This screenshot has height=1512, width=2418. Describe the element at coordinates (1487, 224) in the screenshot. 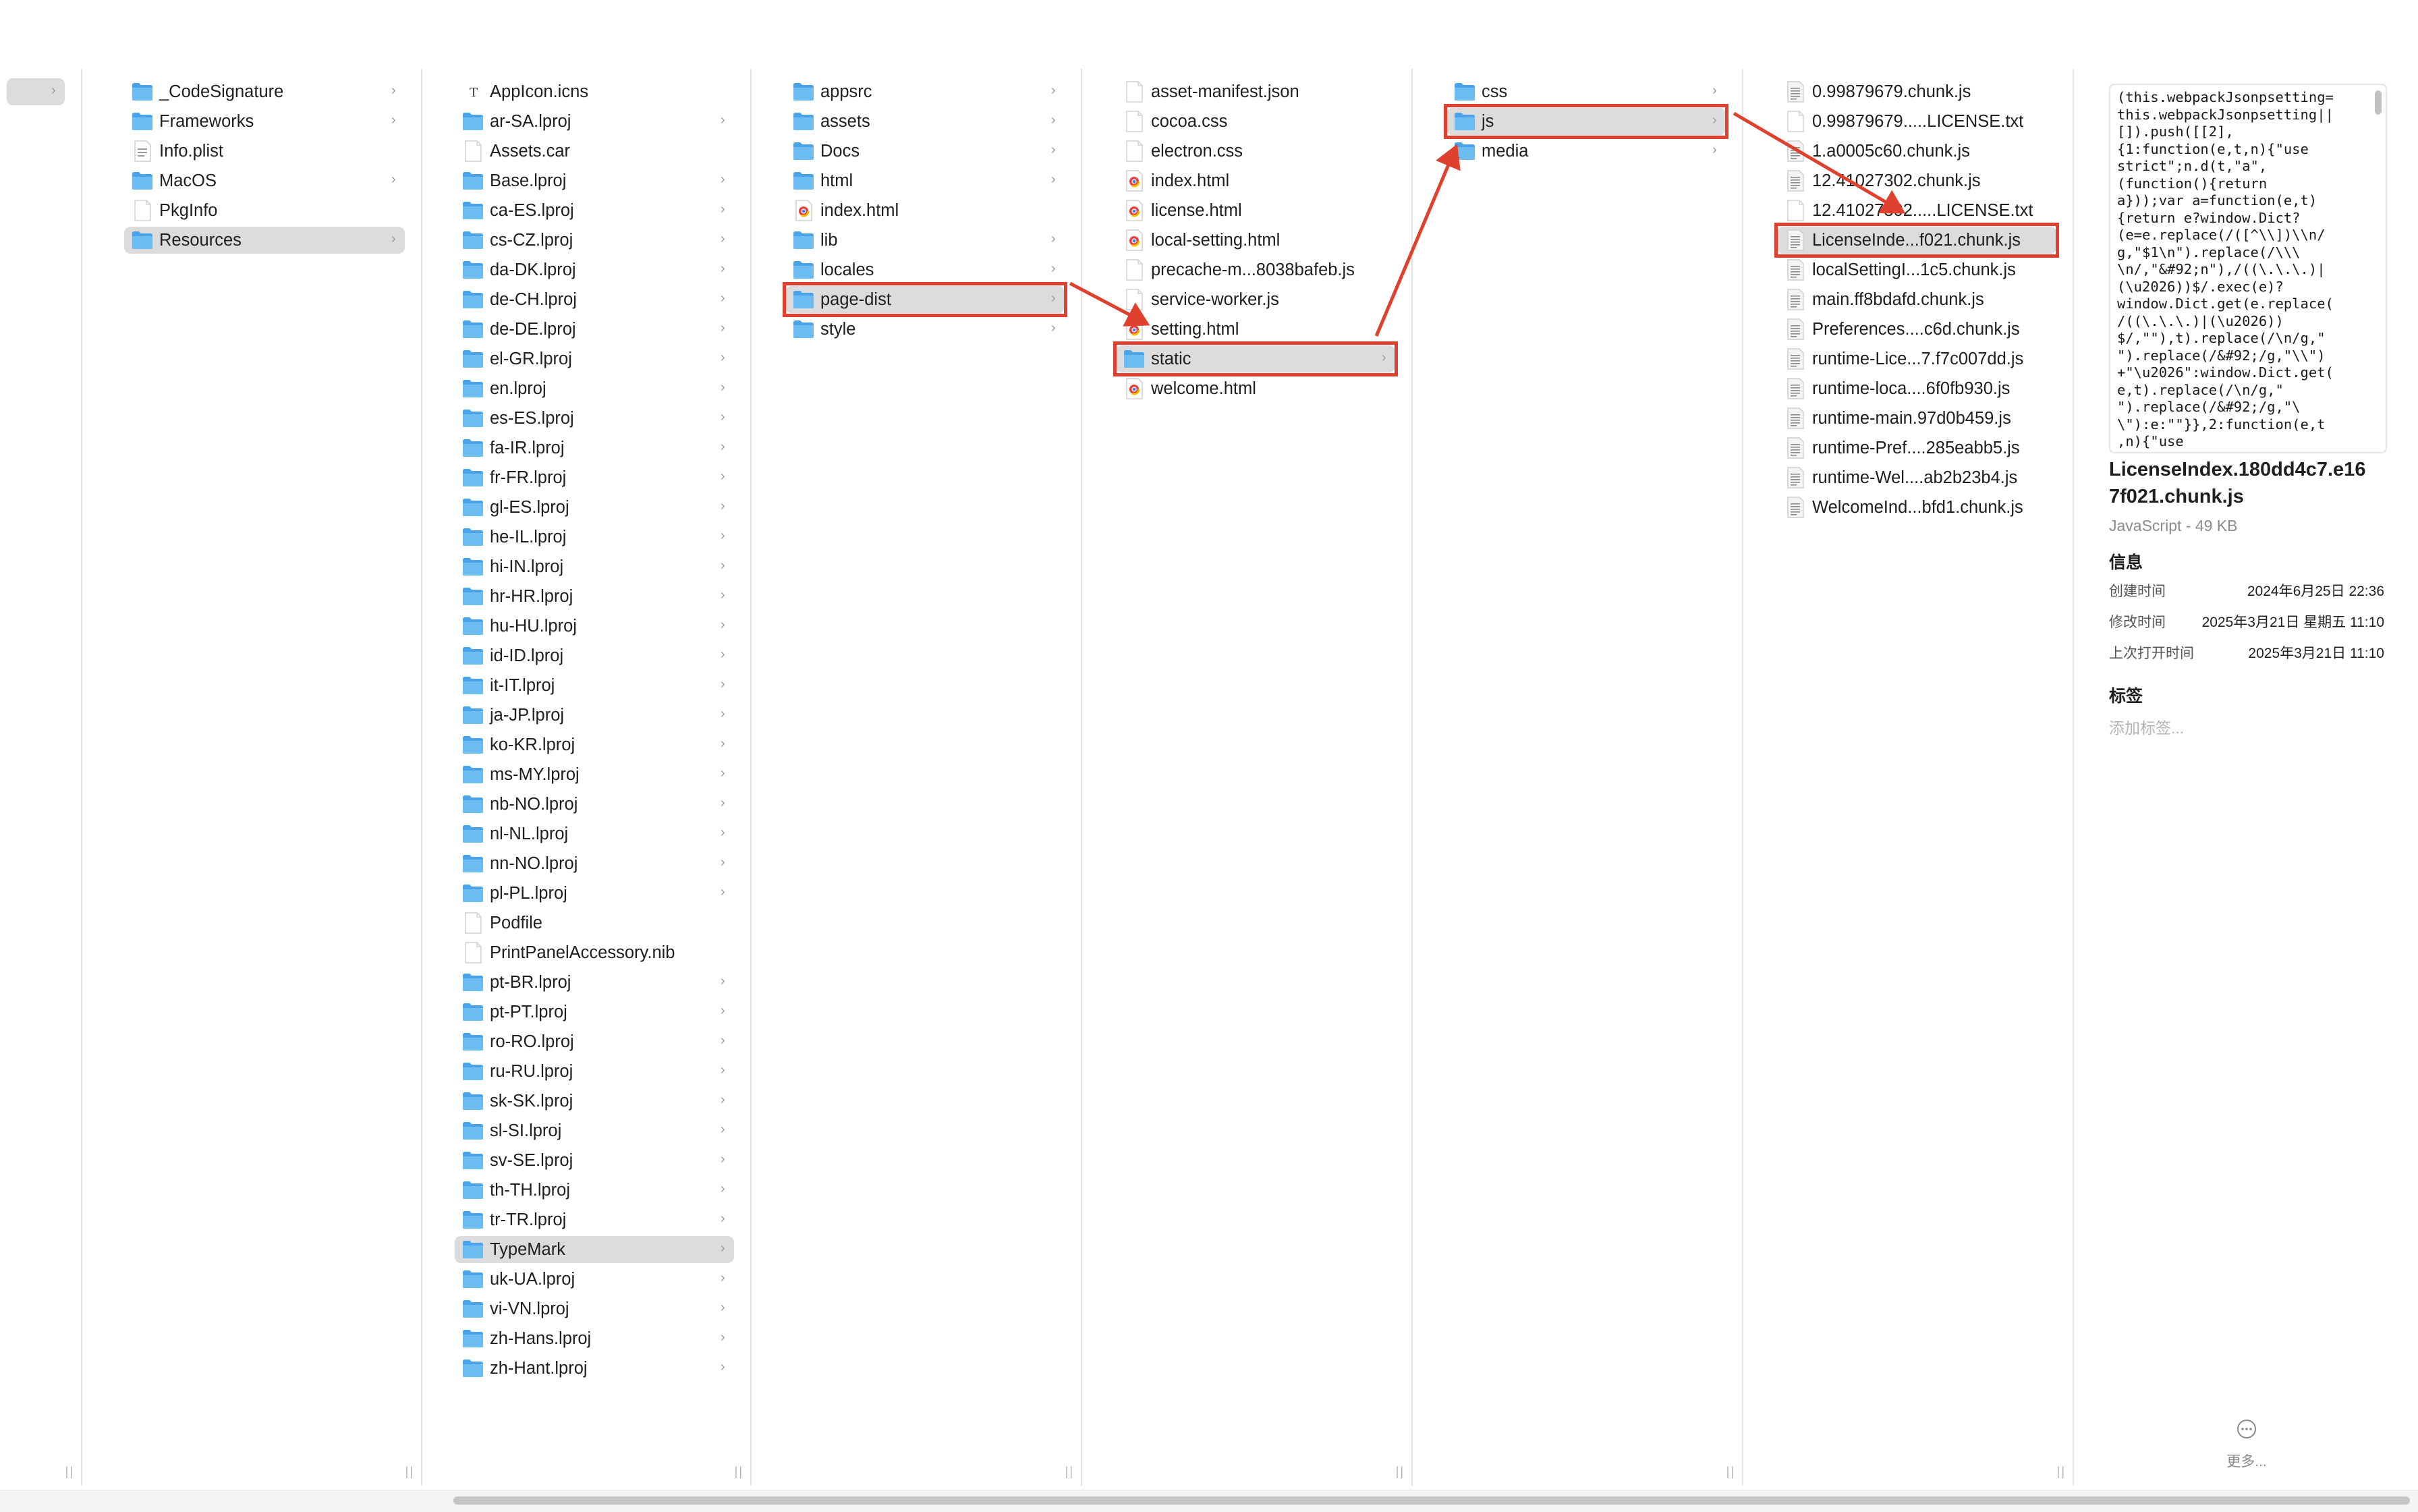

I see `annotation-arrows` at that location.